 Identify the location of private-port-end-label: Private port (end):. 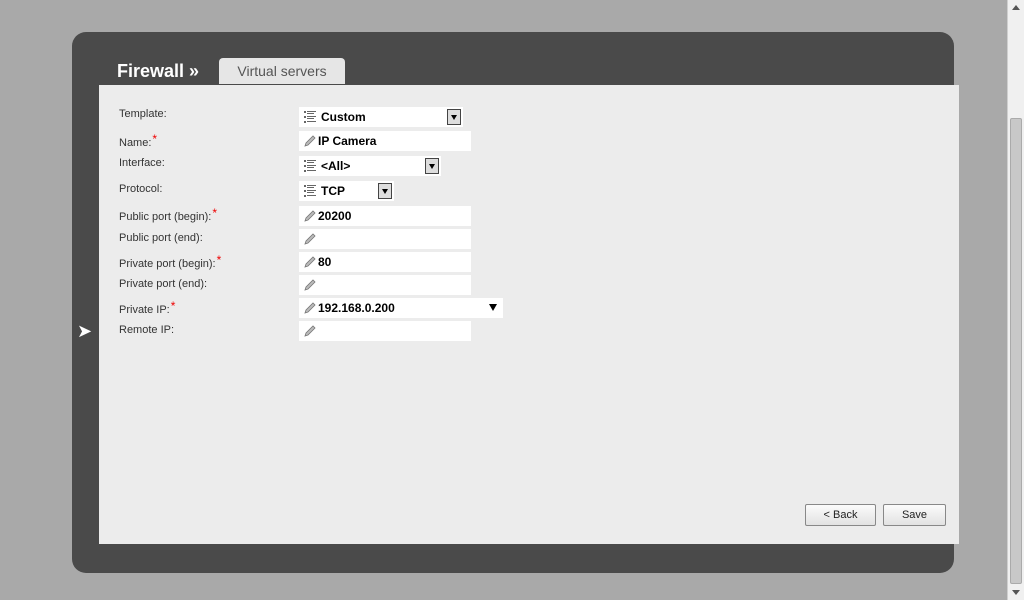
(163, 284).